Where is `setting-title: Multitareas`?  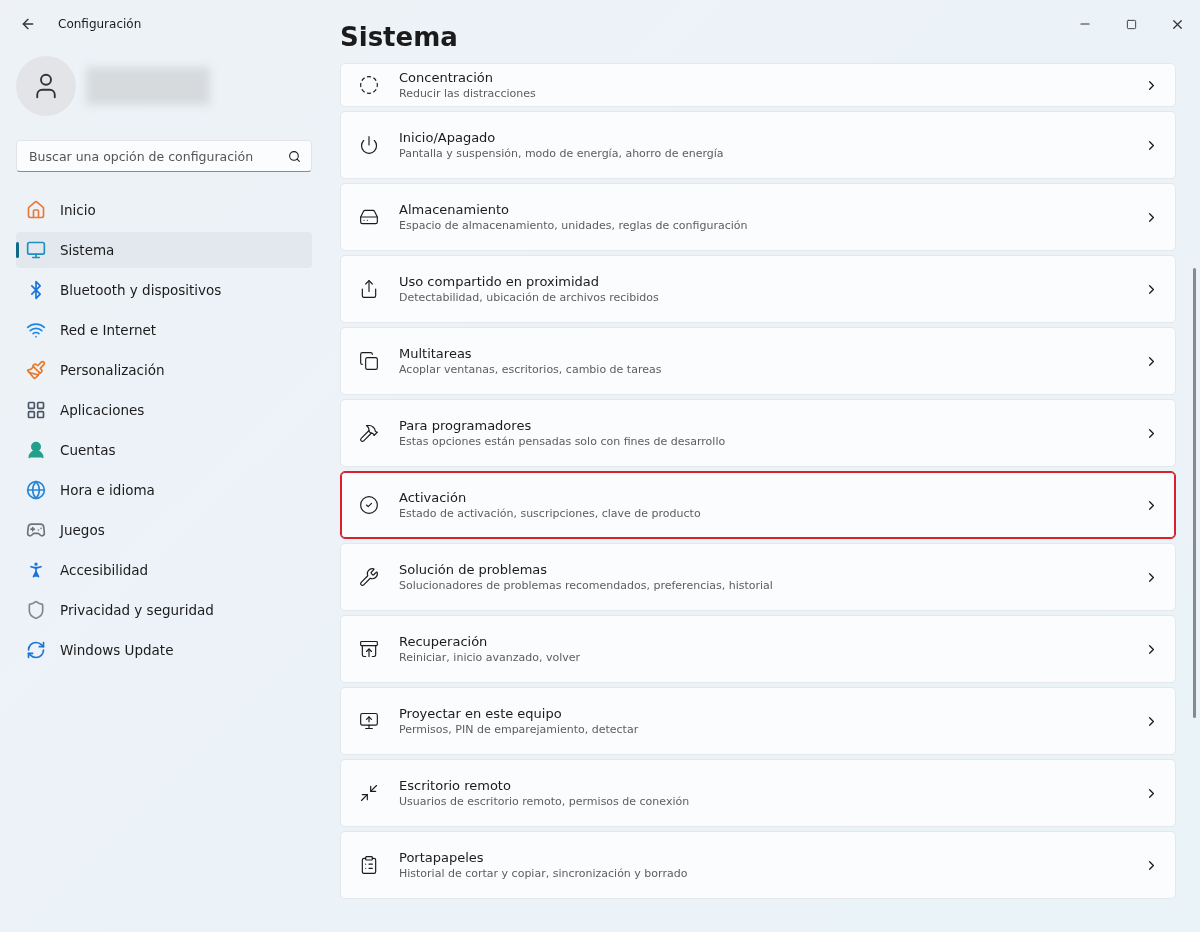 setting-title: Multitareas is located at coordinates (436, 353).